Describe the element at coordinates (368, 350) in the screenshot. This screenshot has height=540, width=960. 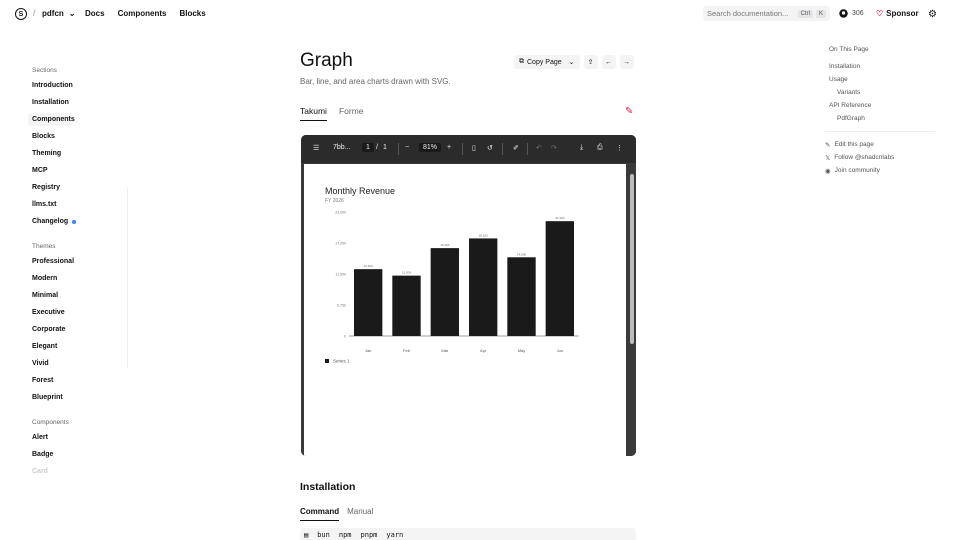
I see `x-tick-label: Jan` at that location.